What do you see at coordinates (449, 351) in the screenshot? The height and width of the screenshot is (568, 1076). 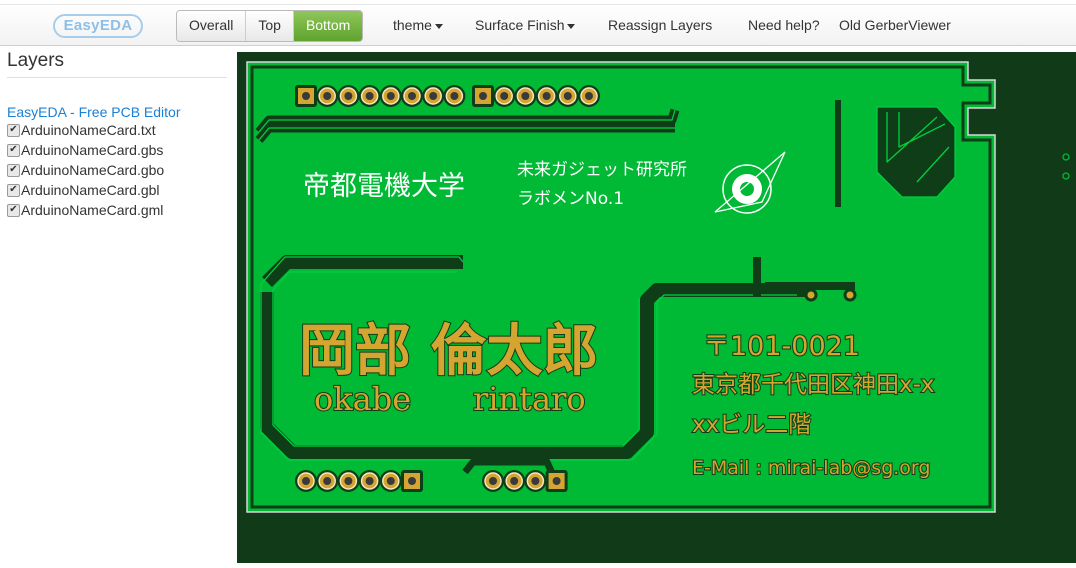 I see `name-japanese: 岡部 倫太郎` at bounding box center [449, 351].